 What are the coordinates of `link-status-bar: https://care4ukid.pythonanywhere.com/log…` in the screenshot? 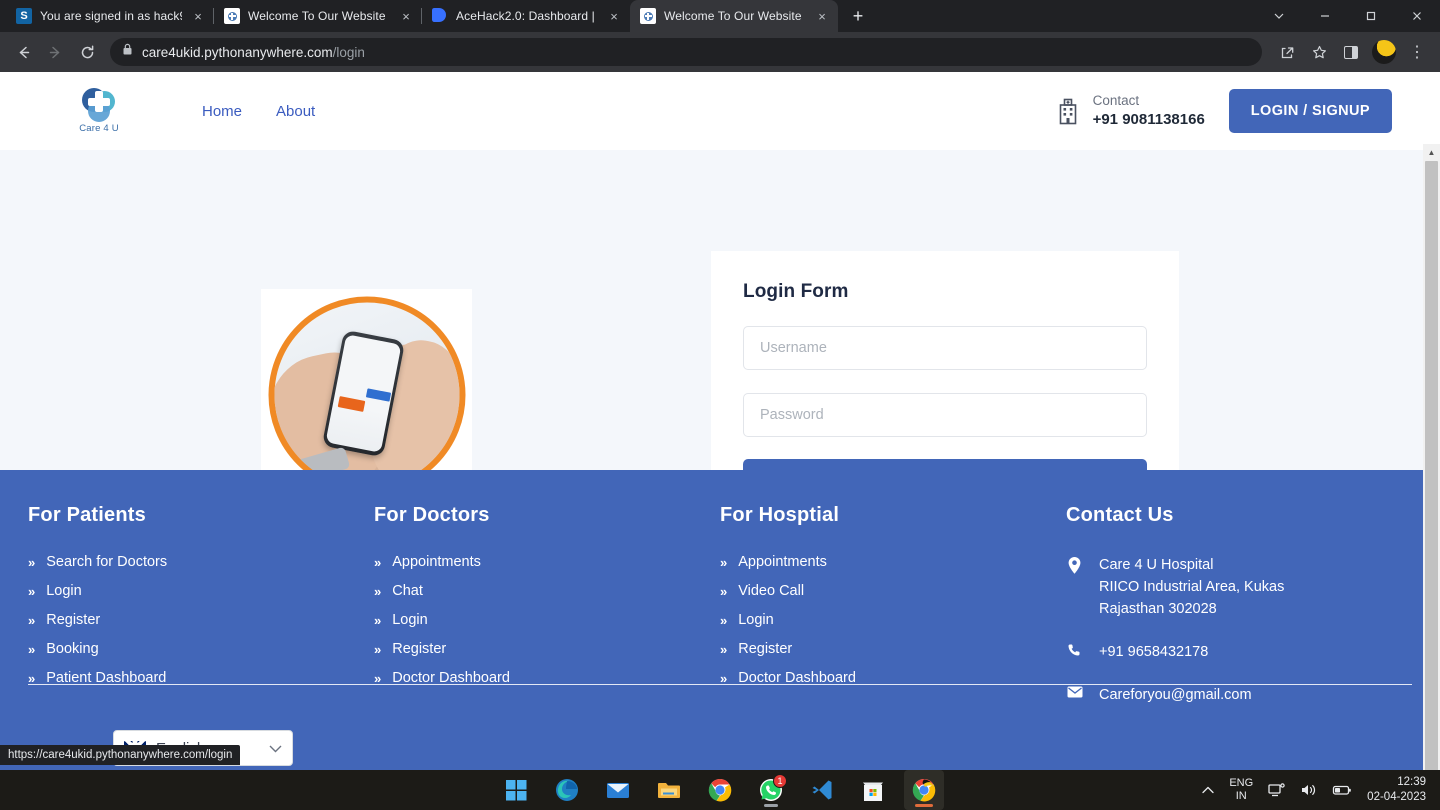 It's located at (120, 755).